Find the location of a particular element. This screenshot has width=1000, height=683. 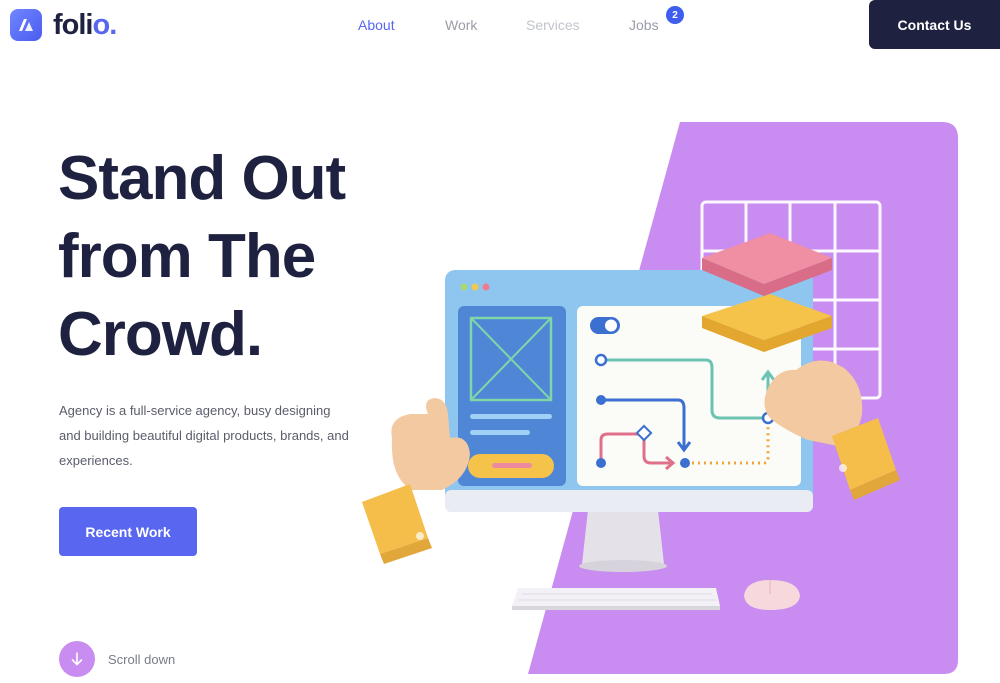

hero-title-line-2: from The is located at coordinates (187, 256).